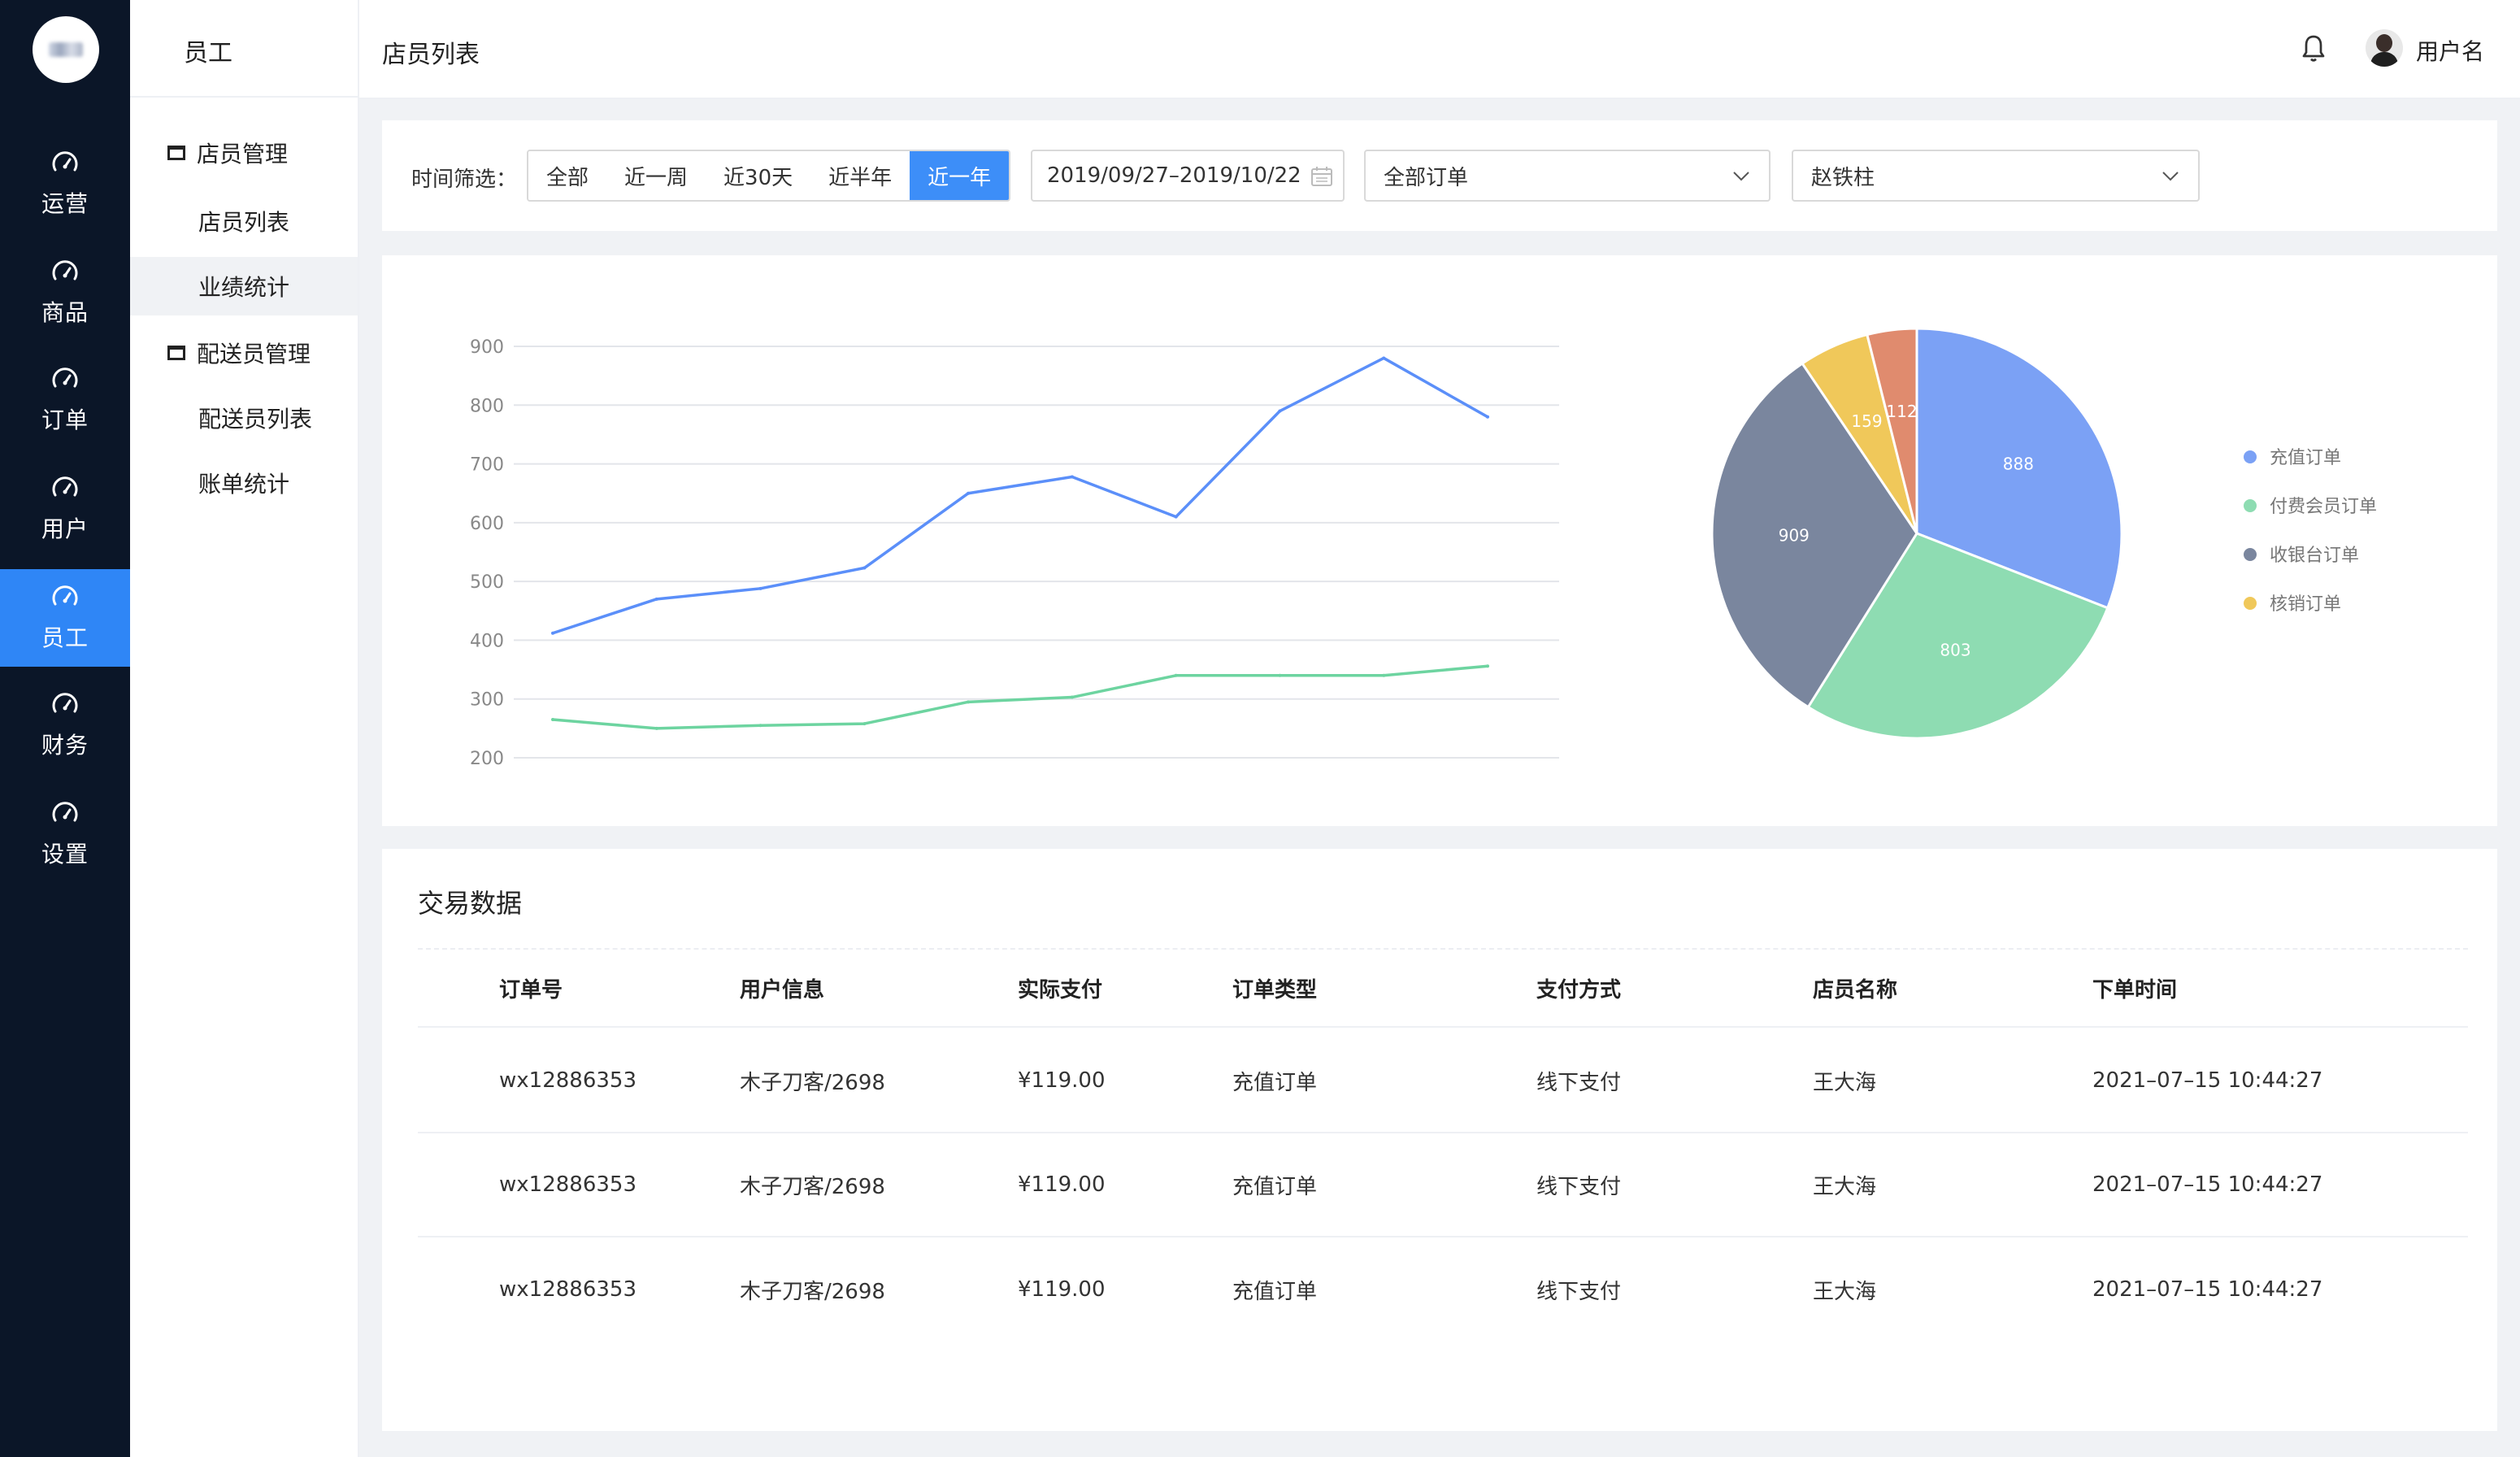 This screenshot has height=1457, width=2520. What do you see at coordinates (65, 509) in the screenshot?
I see `nav-item-3: 用户` at bounding box center [65, 509].